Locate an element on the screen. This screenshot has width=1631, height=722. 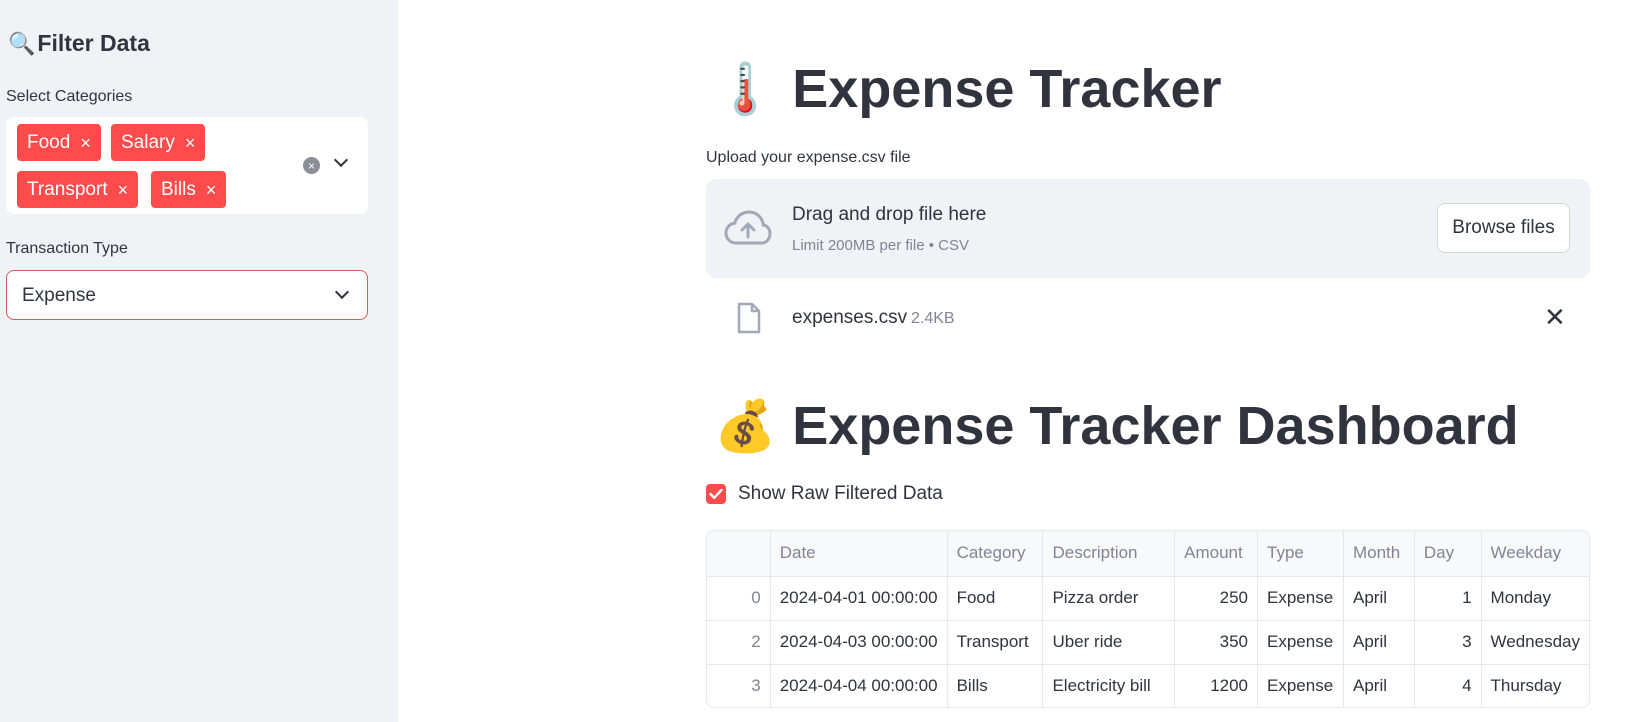
thermometer-icon: 🌡️ is located at coordinates (745, 88).